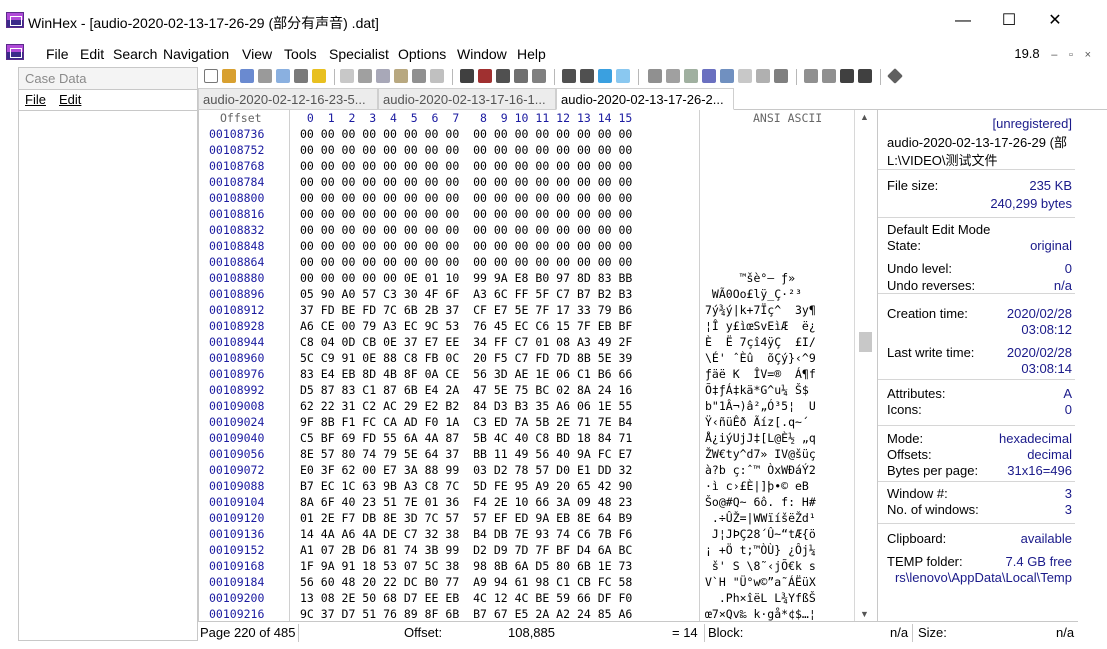 The image size is (1107, 649). What do you see at coordinates (135, 54) in the screenshot?
I see `menu-search: Search` at bounding box center [135, 54].